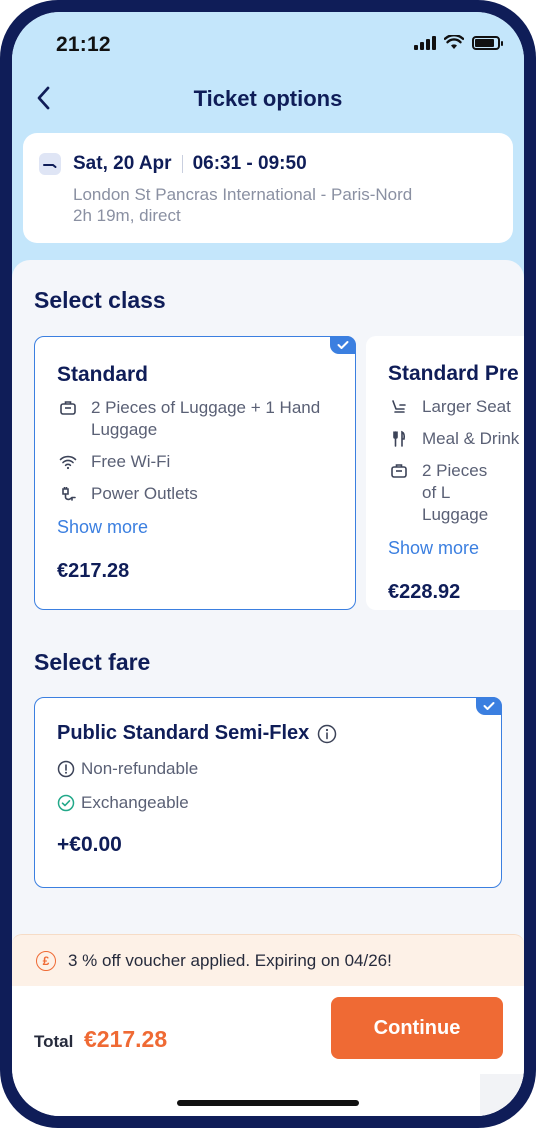 This screenshot has width=536, height=1128. I want to click on status-time: 21:12, so click(83, 44).